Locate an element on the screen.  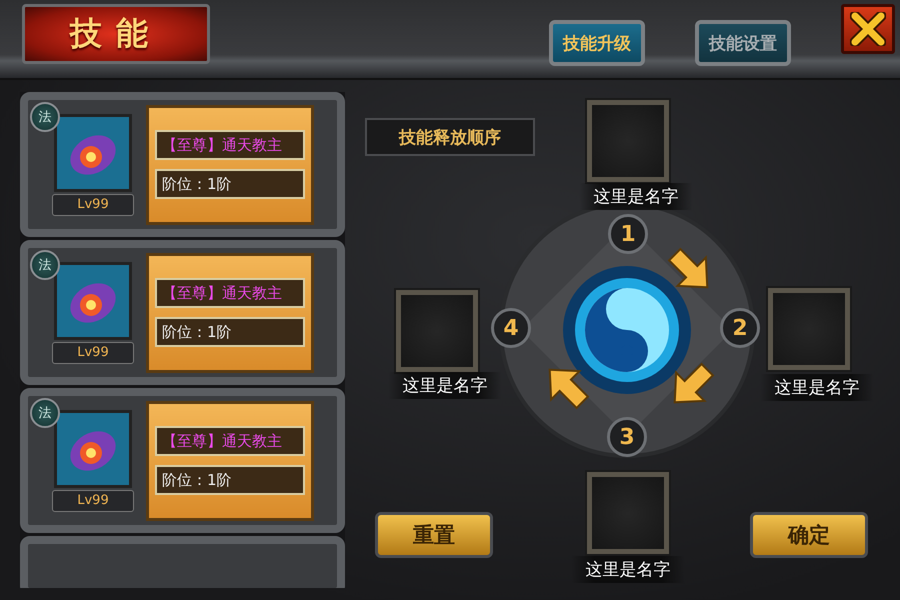
tab: 技能升级 is located at coordinates (597, 43).